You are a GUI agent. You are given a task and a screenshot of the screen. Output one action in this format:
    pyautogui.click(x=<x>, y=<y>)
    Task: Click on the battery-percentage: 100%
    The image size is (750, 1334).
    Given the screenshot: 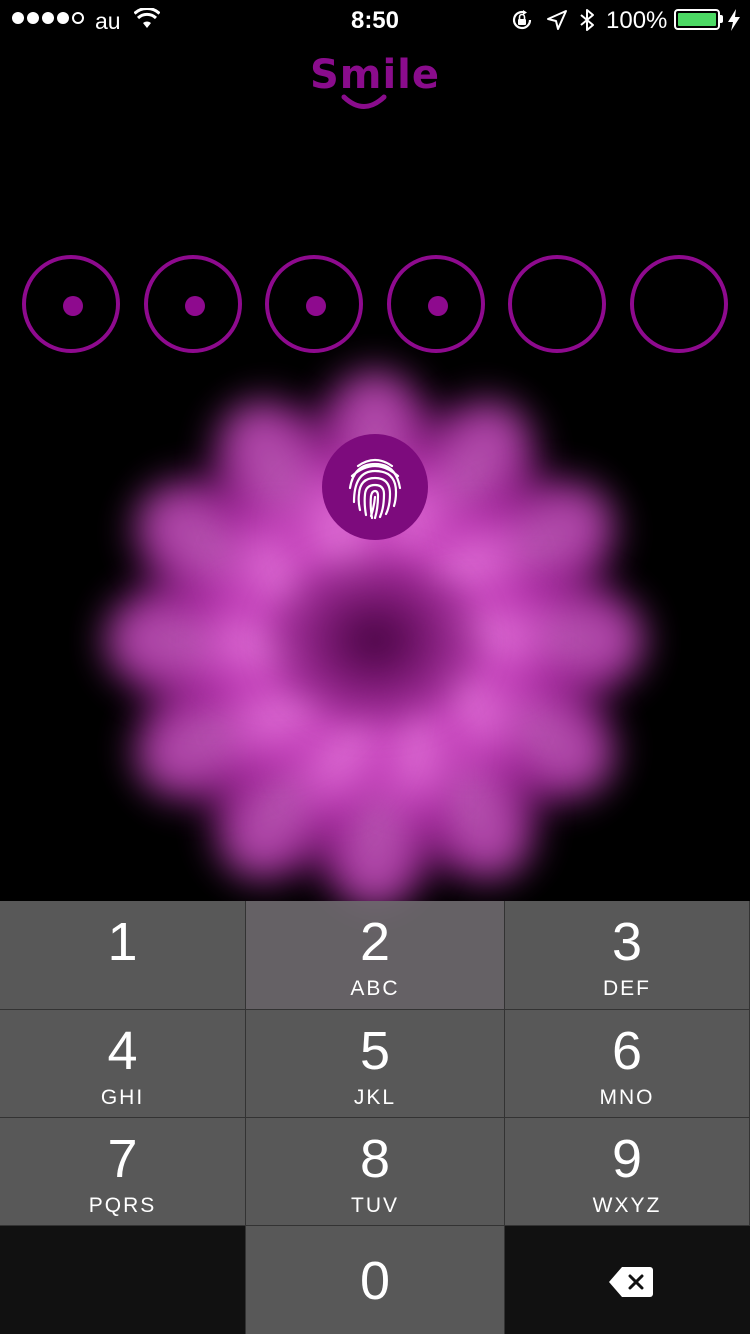 What is the action you would take?
    pyautogui.click(x=637, y=20)
    